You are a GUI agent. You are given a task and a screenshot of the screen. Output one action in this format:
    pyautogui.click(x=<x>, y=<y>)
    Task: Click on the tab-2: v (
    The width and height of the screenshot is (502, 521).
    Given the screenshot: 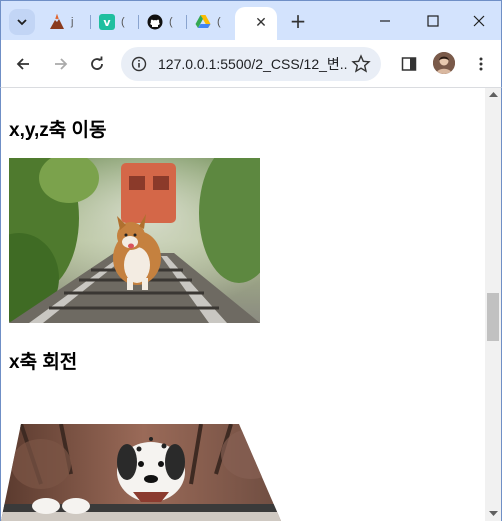 What is the action you would take?
    pyautogui.click(x=115, y=22)
    